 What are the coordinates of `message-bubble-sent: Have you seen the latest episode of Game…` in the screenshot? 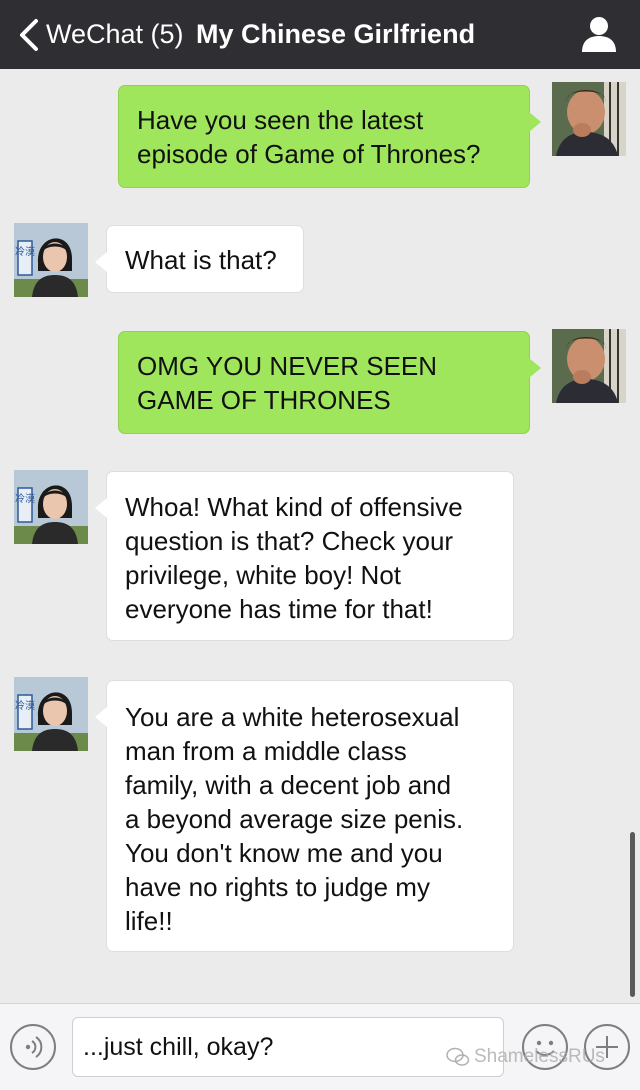 It's located at (329, 136).